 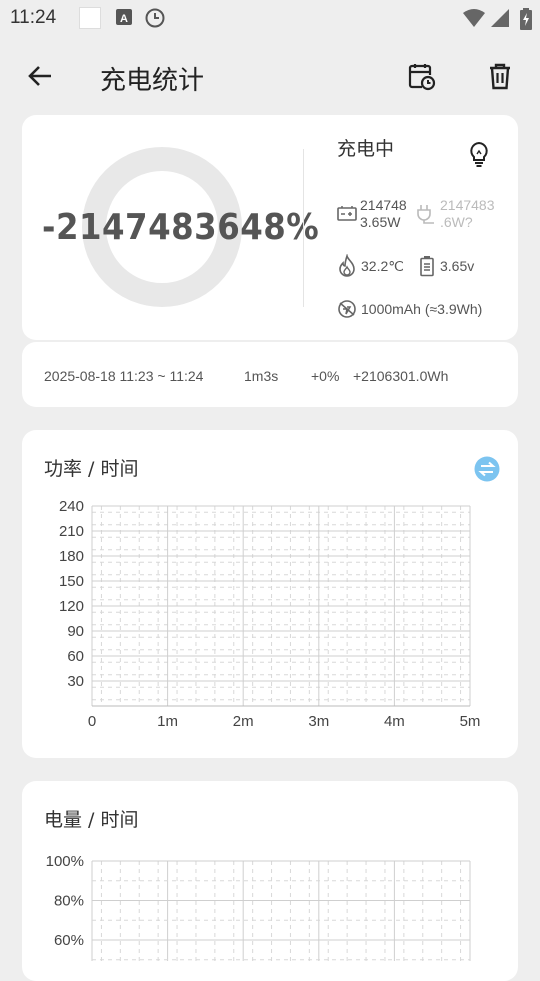 What do you see at coordinates (487, 471) in the screenshot?
I see `swap-icon` at bounding box center [487, 471].